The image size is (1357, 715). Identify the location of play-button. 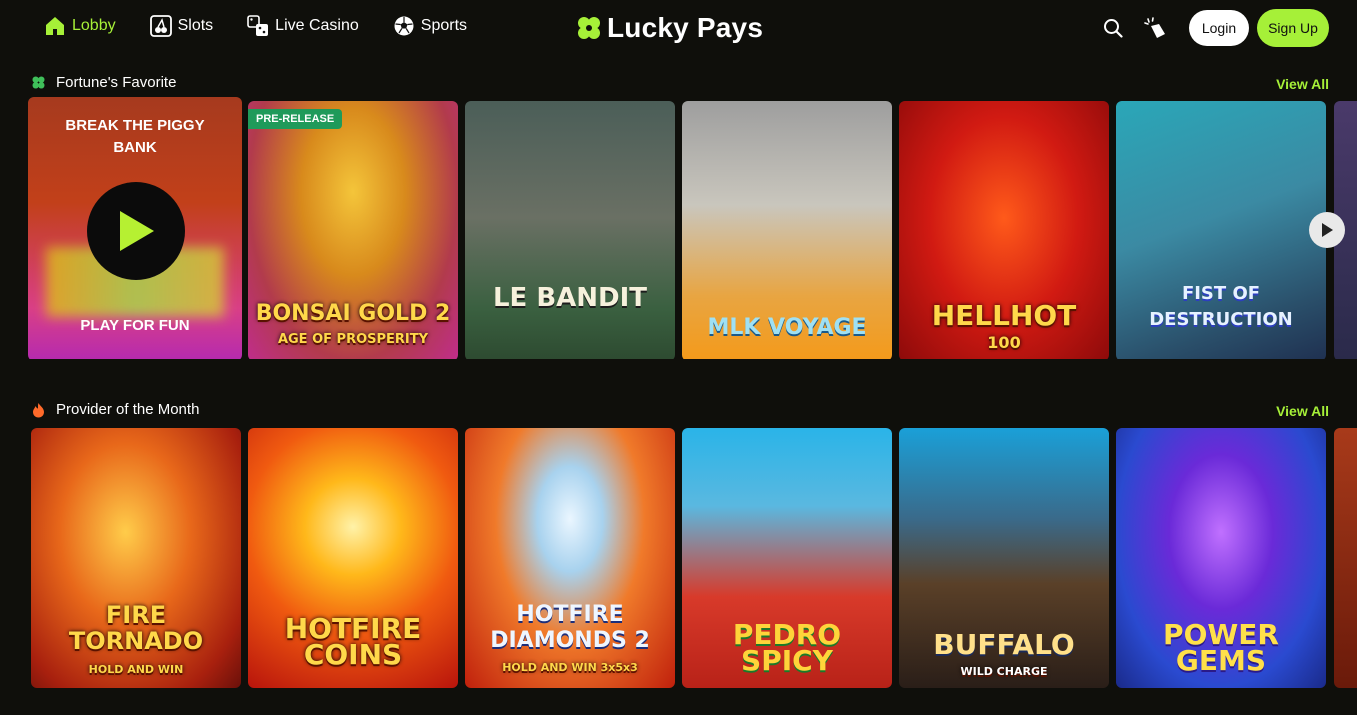
(136, 231).